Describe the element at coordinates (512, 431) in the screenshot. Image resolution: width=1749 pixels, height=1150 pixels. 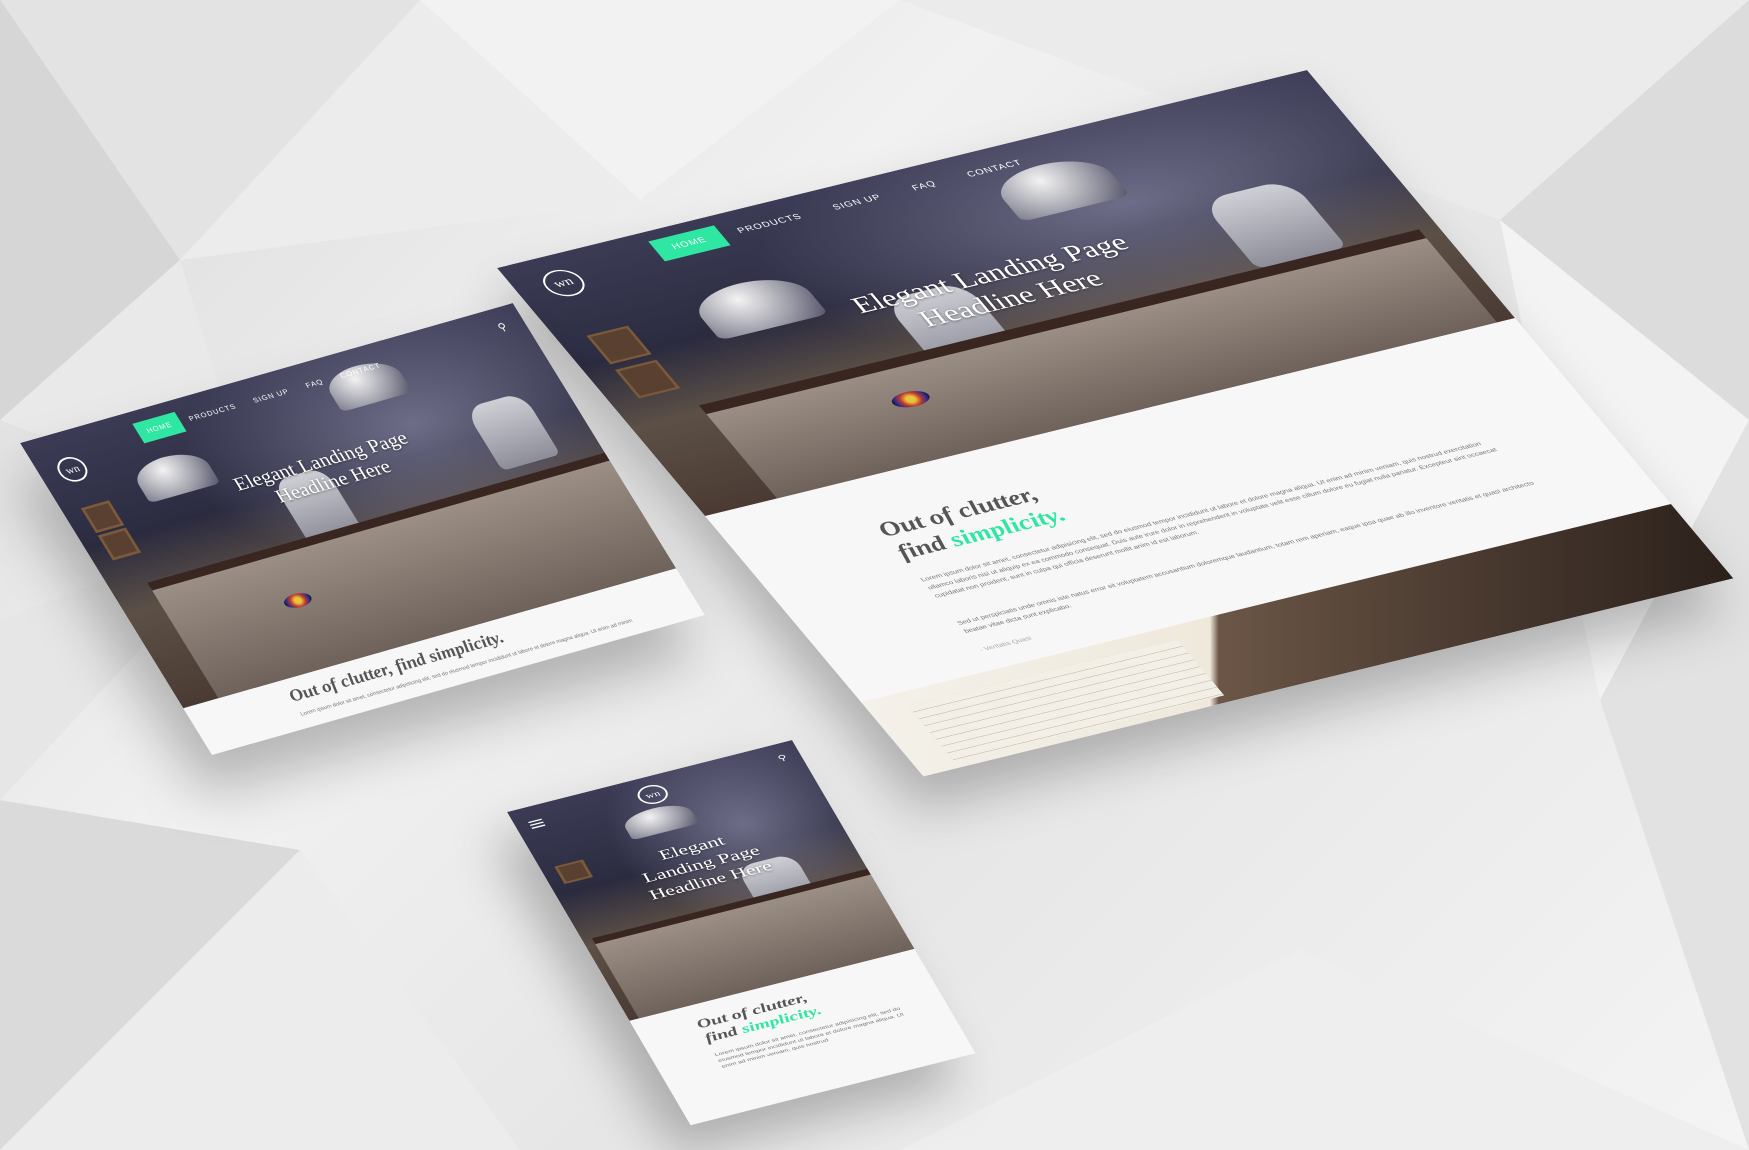
I see `armchair` at that location.